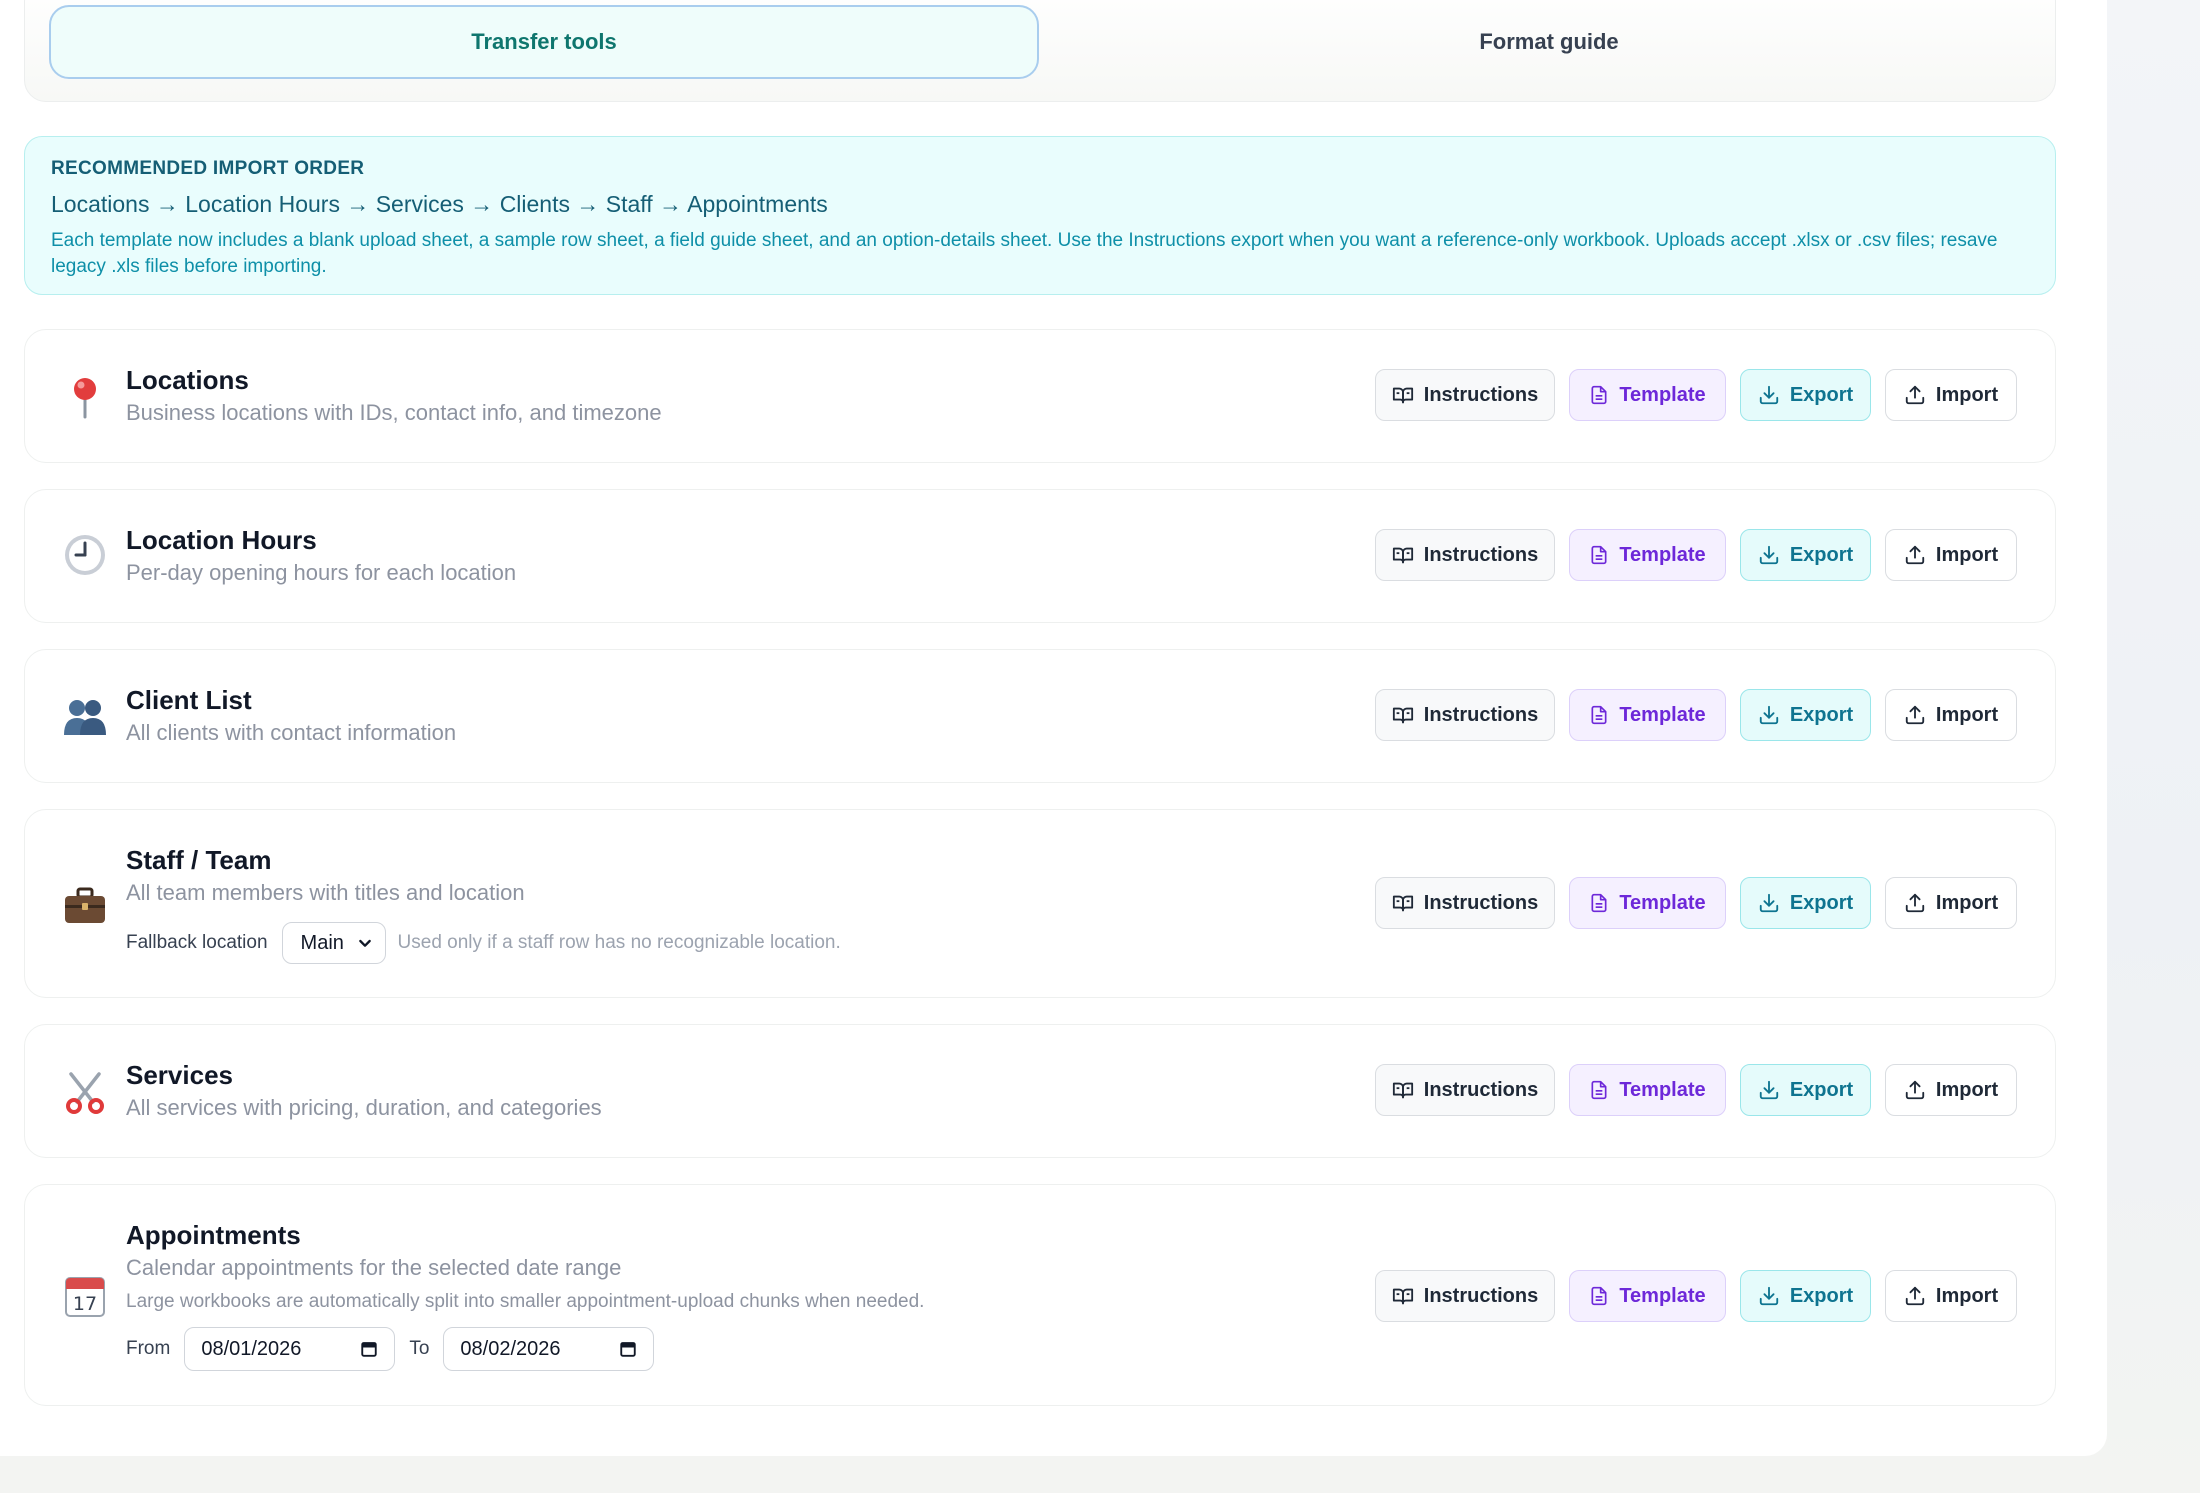 The height and width of the screenshot is (1493, 2200). Describe the element at coordinates (208, 168) in the screenshot. I see `banner-title: RECOMMENDED IMPORT ORDER` at that location.